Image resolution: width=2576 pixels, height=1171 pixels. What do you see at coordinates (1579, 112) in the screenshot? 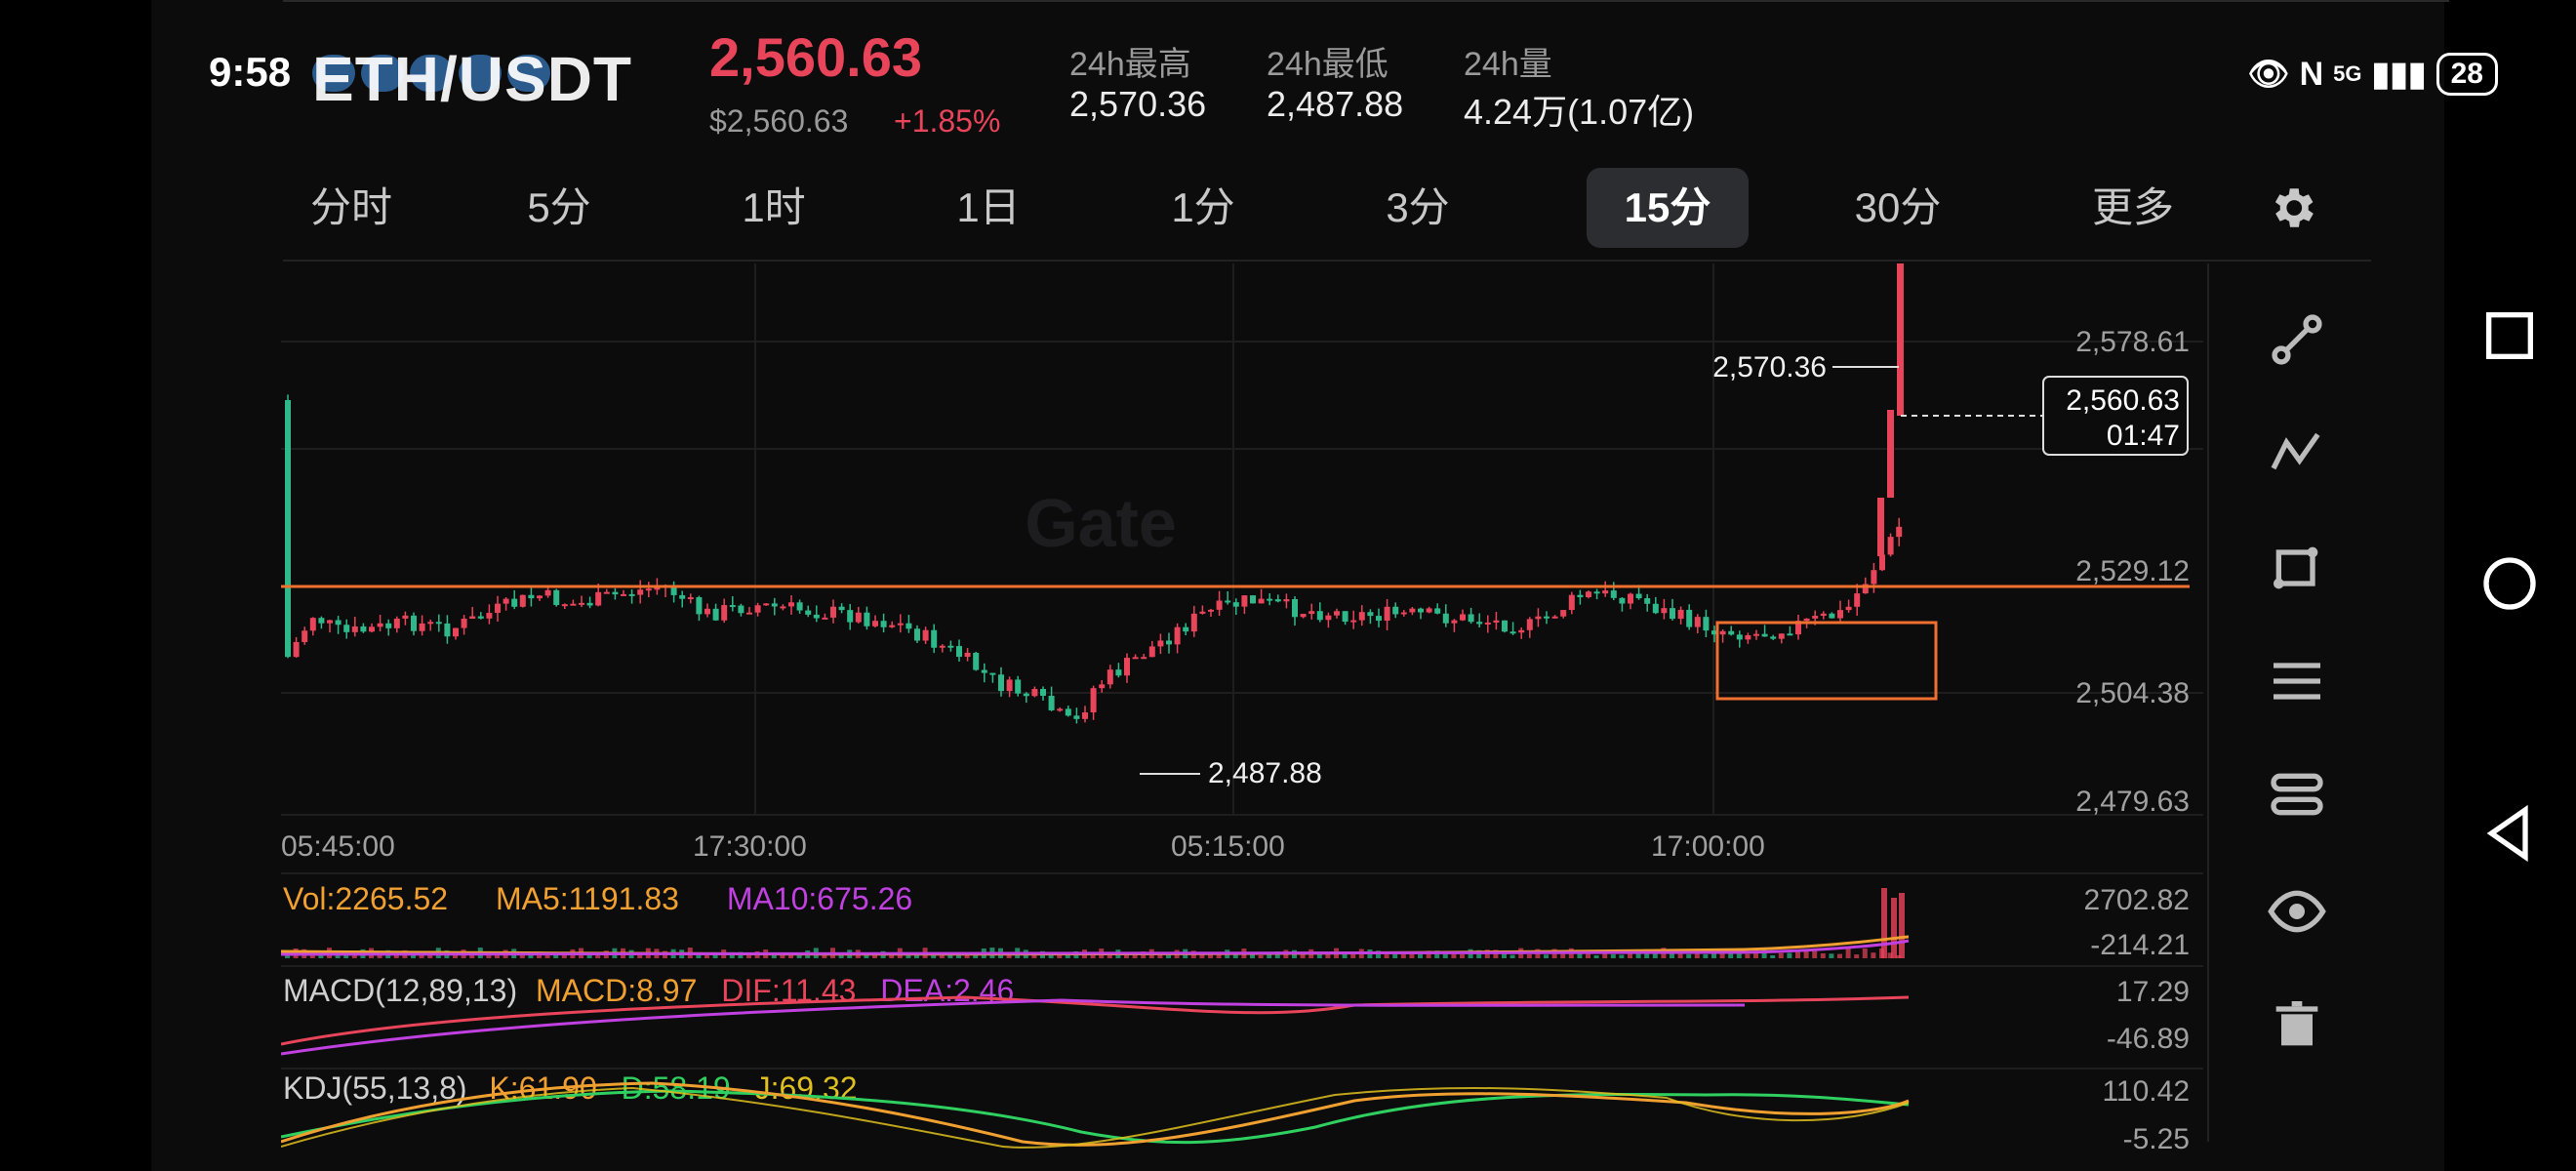
I see `stat-volume-value: 4.24万(1.07亿)` at bounding box center [1579, 112].